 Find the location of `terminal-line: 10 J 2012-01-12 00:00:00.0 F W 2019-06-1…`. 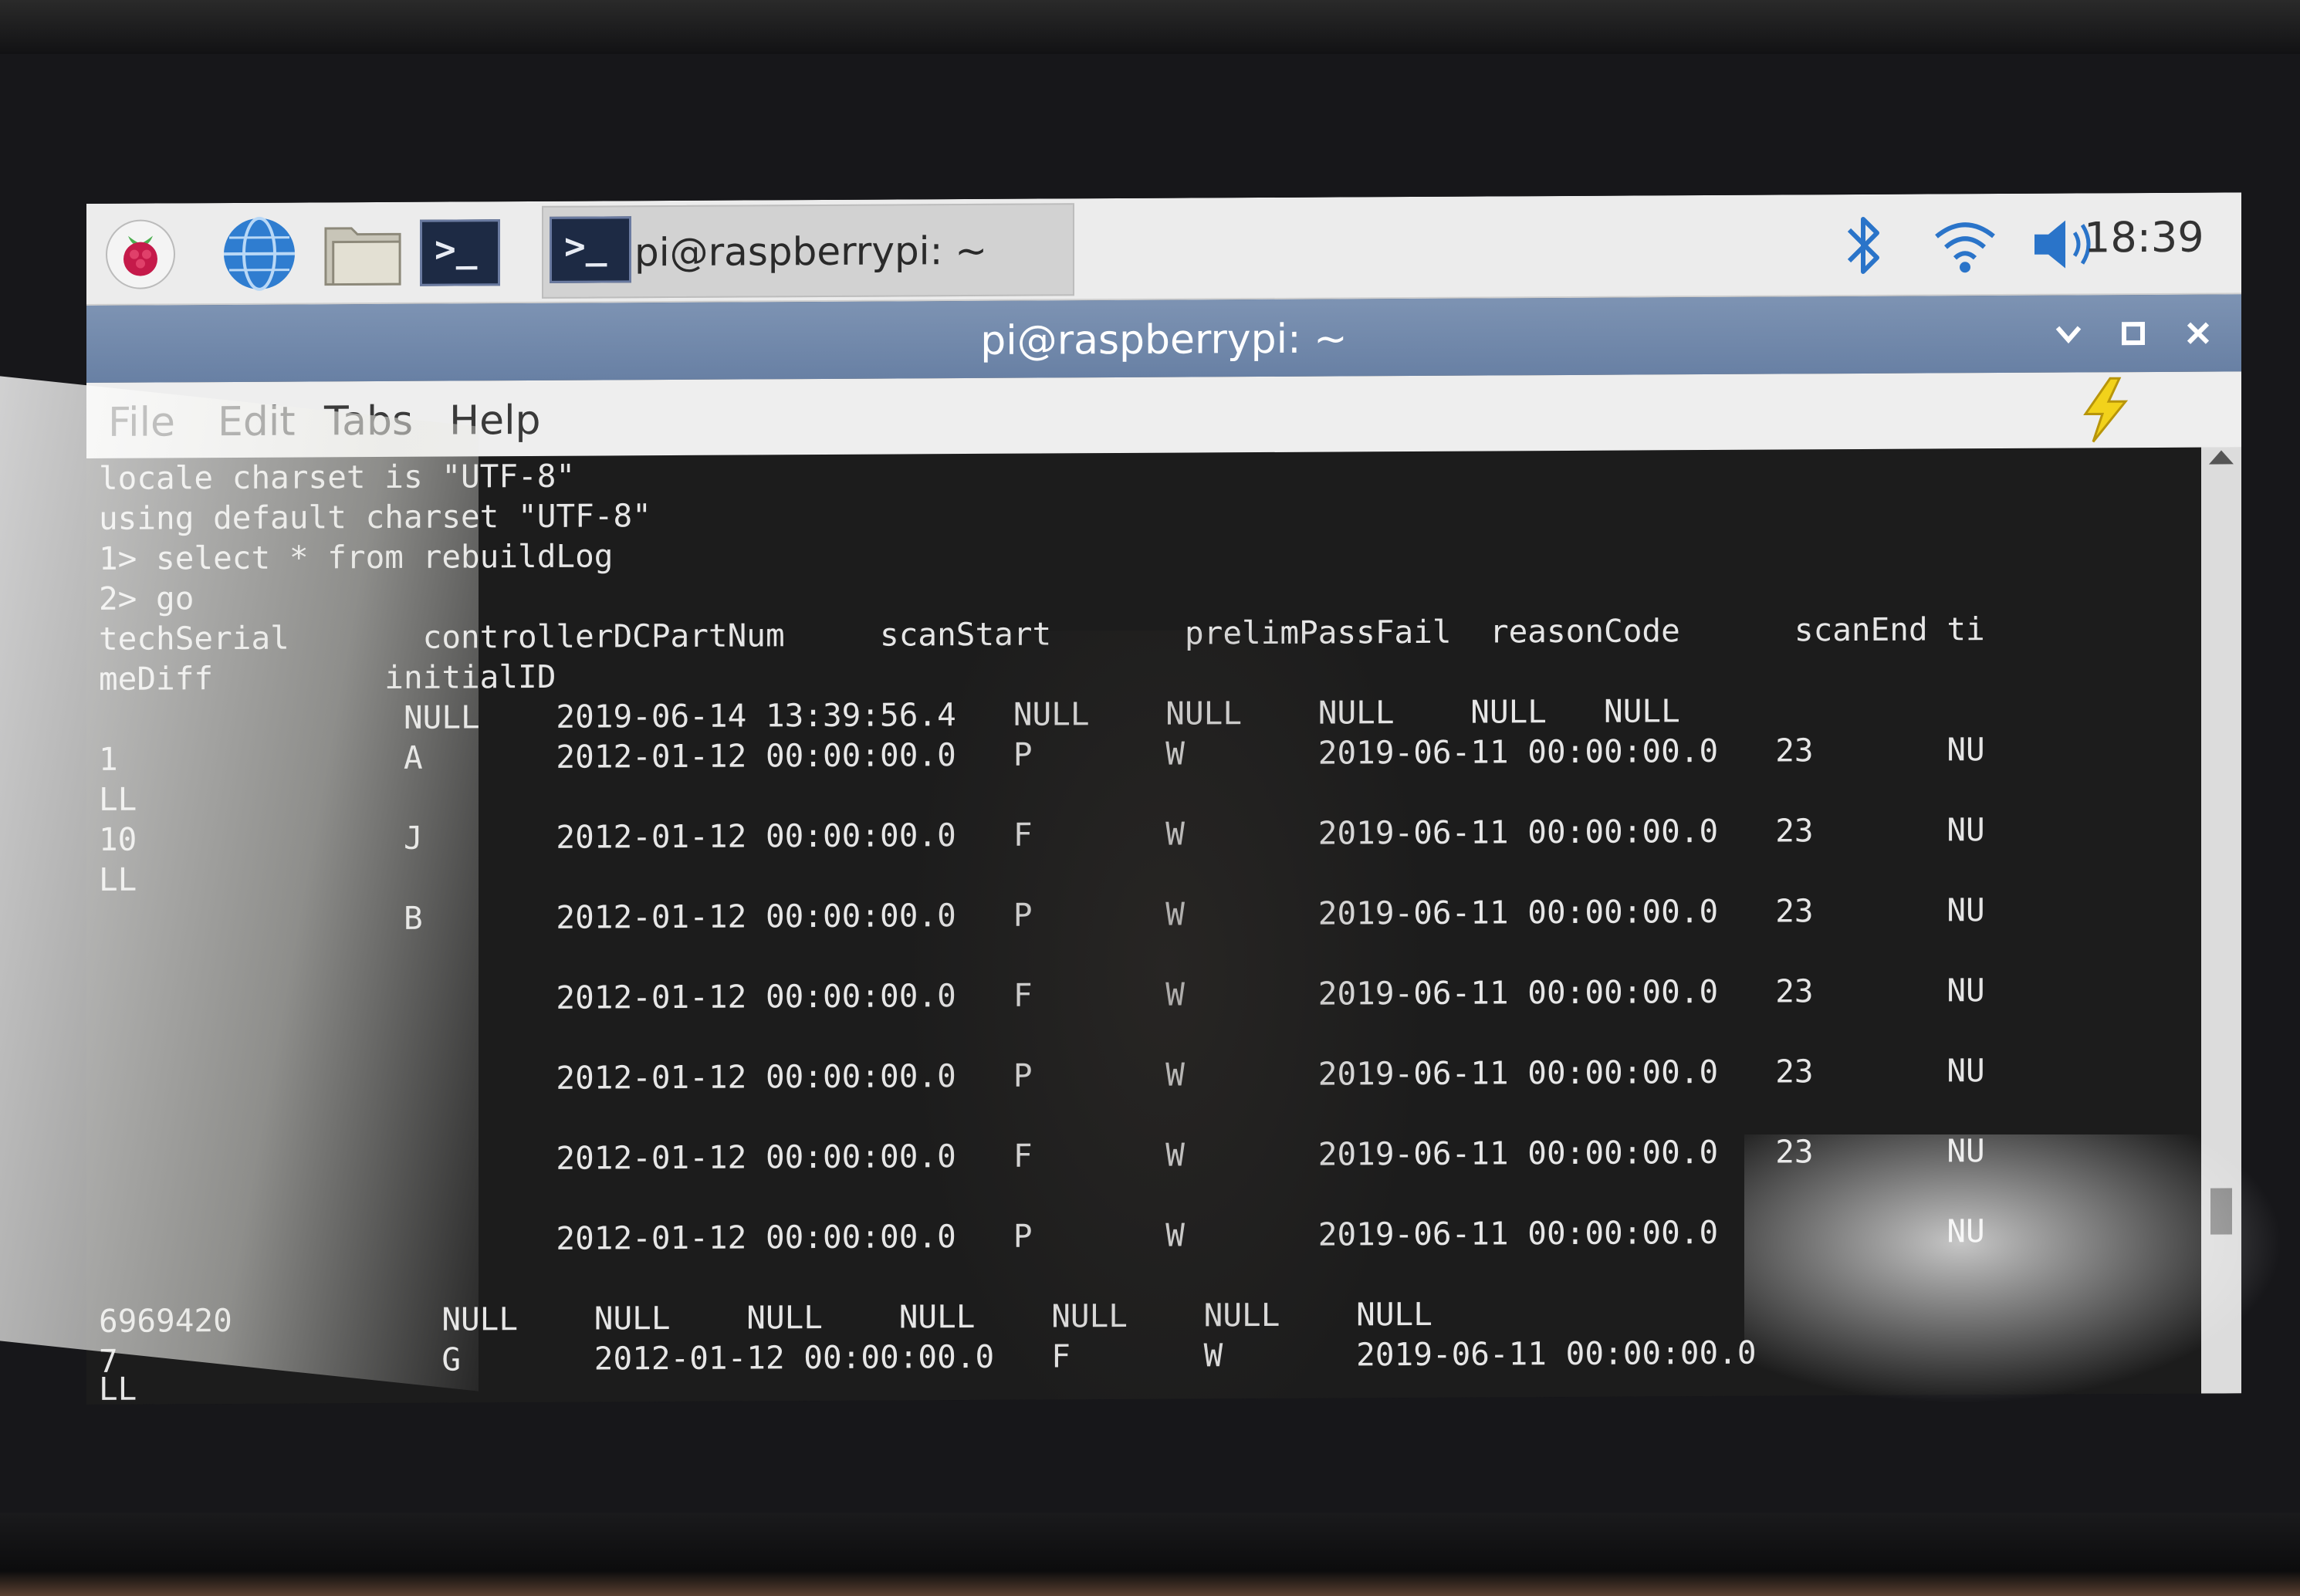

terminal-line: 10 J 2012-01-12 00:00:00.0 F W 2019-06-1… is located at coordinates (1042, 834).